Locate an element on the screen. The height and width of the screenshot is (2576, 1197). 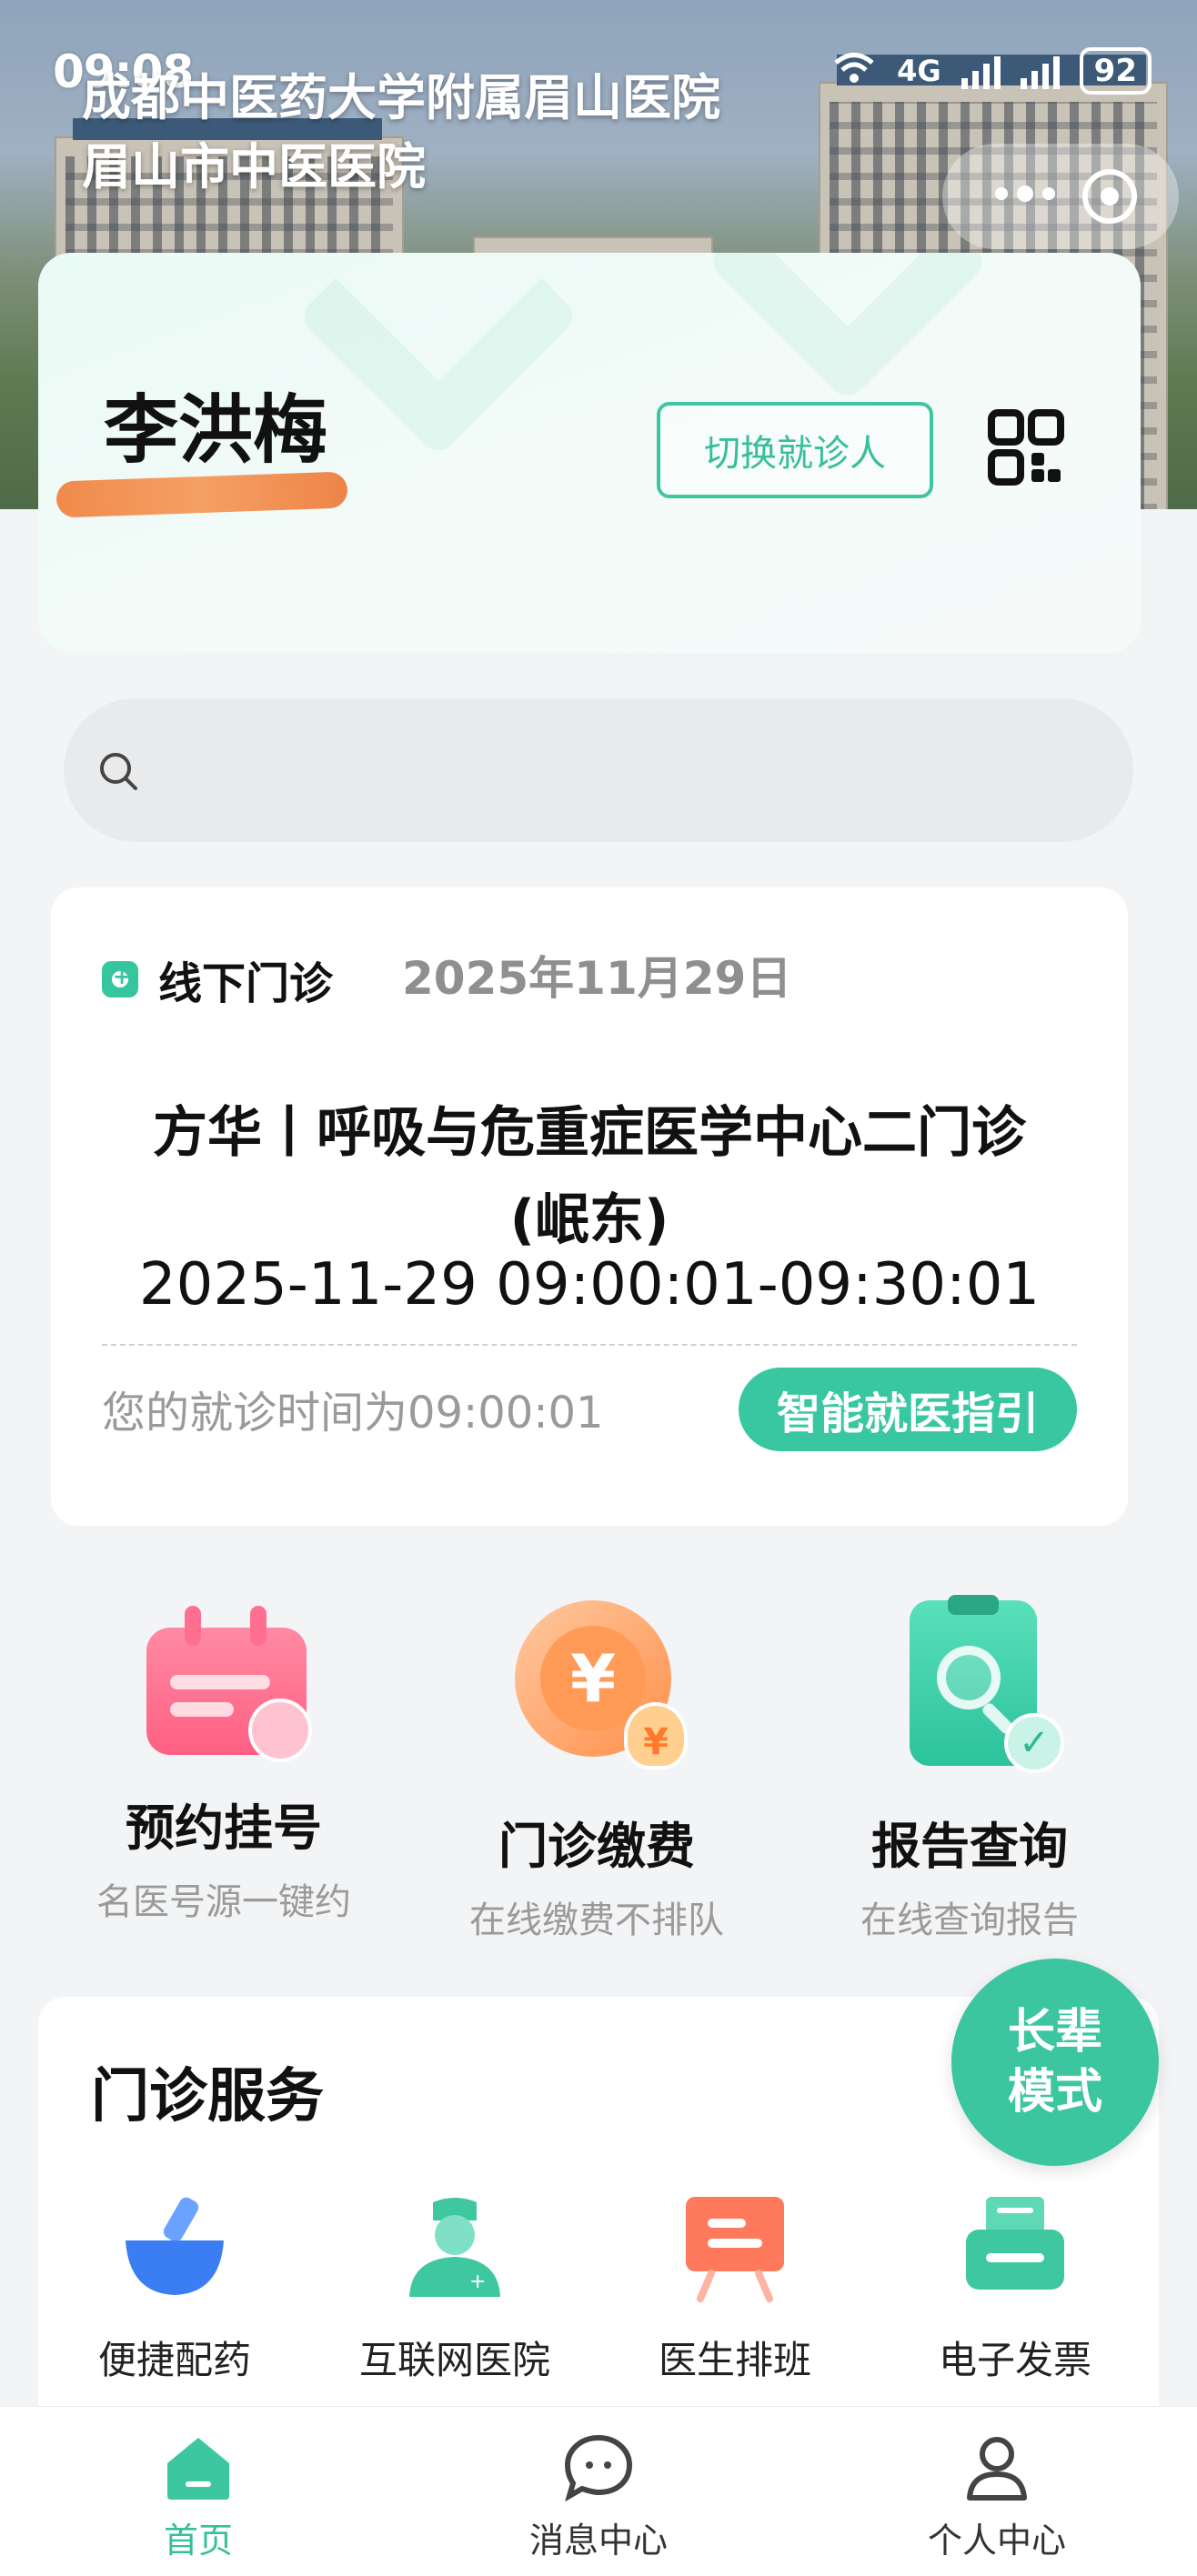
tab-label: 首页 is located at coordinates (198, 2541).